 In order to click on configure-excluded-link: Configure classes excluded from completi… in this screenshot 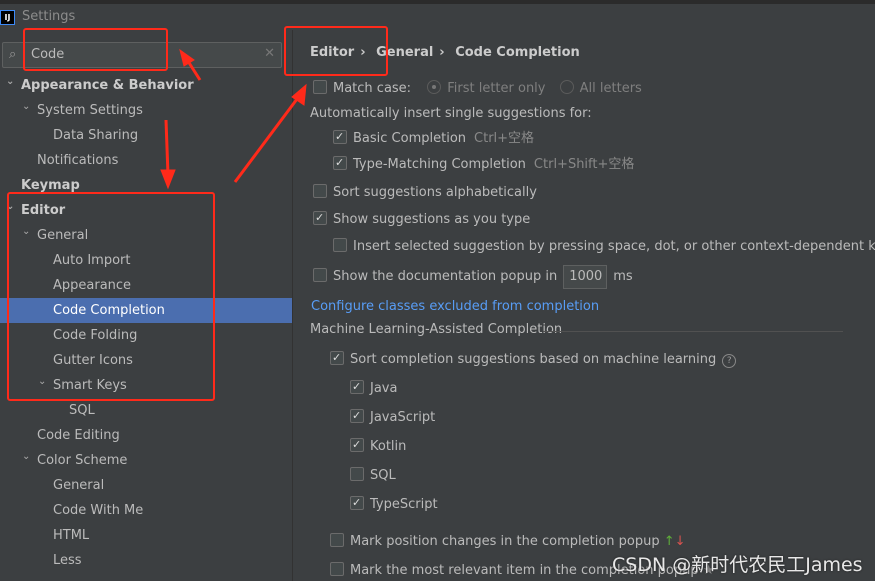, I will do `click(455, 307)`.